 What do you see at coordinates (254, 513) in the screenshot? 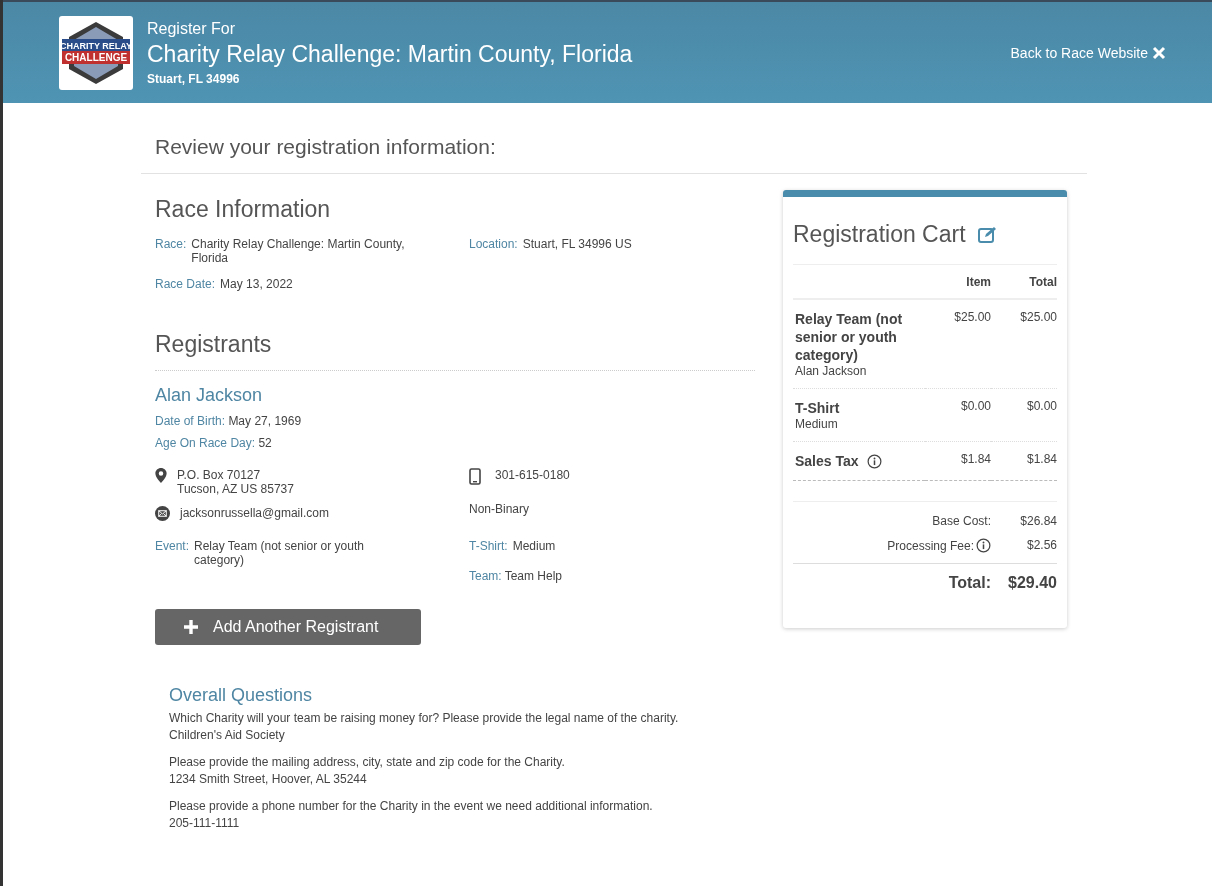
I see `email-address: jacksonrussella@gmail.com` at bounding box center [254, 513].